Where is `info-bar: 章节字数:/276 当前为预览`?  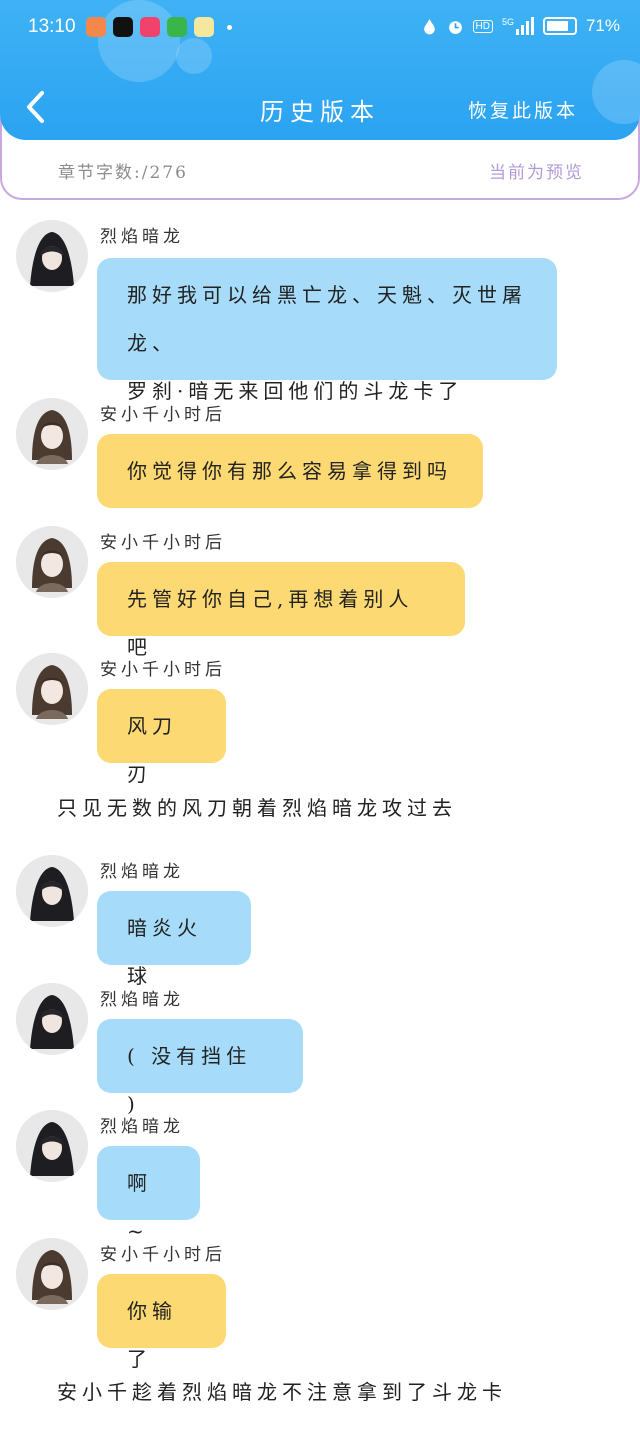
info-bar: 章节字数:/276 当前为预览 is located at coordinates (320, 168).